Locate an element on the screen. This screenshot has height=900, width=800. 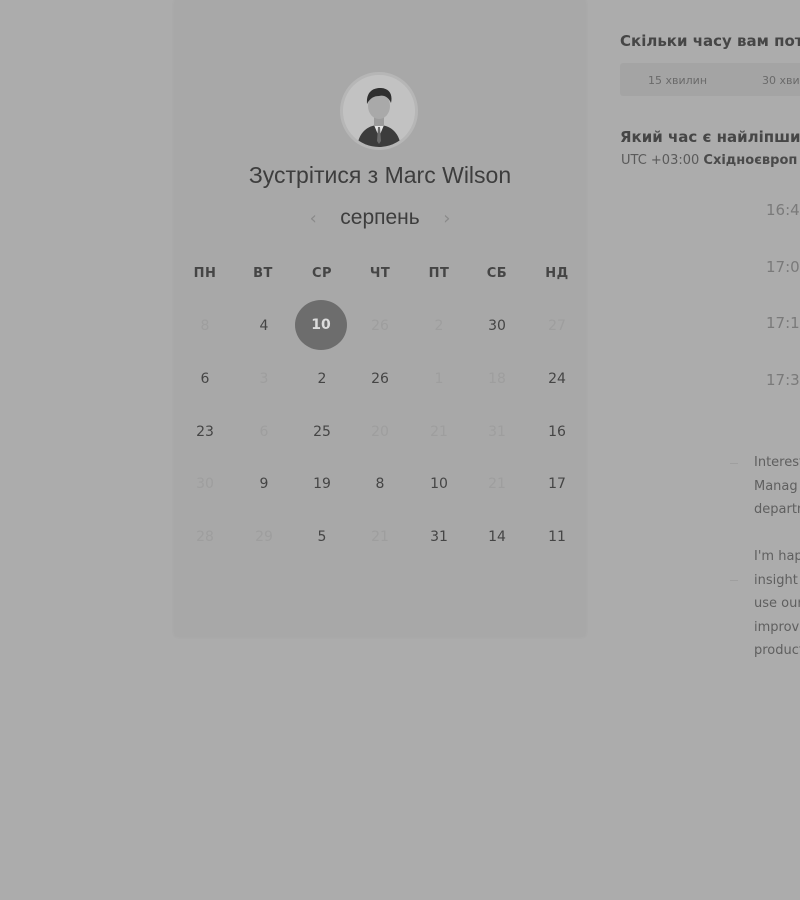
notes-line: insight is located at coordinates (776, 580).